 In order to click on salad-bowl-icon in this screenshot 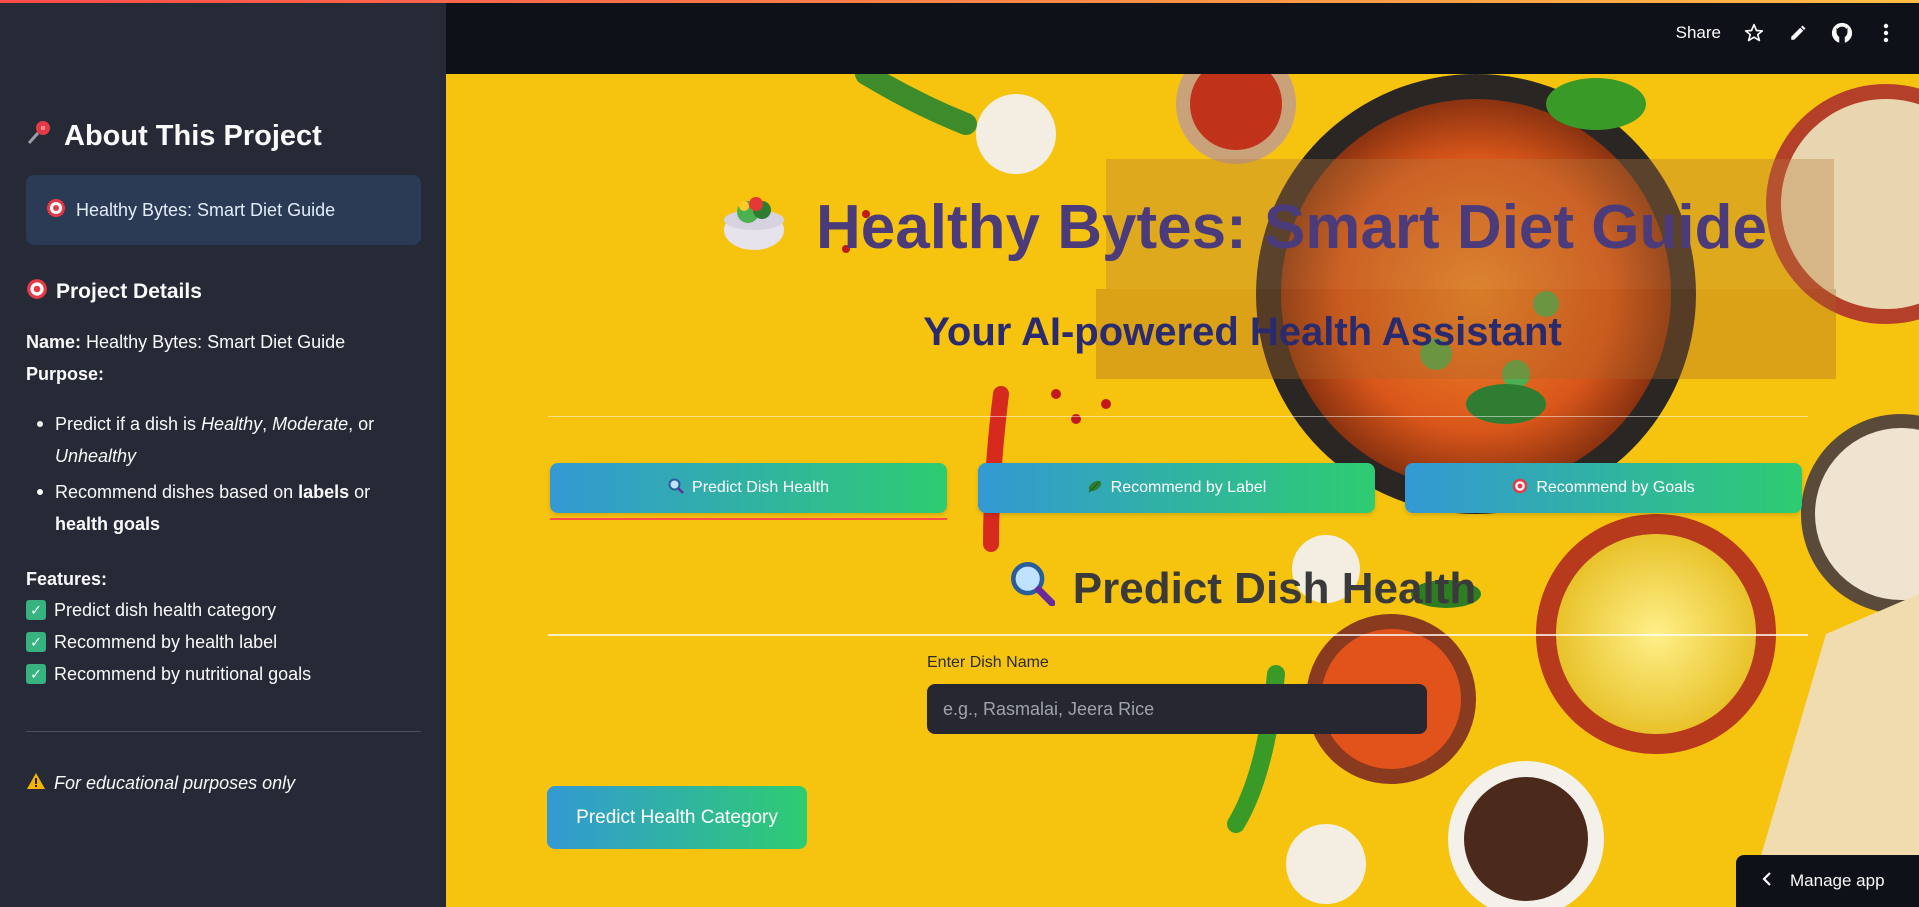, I will do `click(754, 227)`.